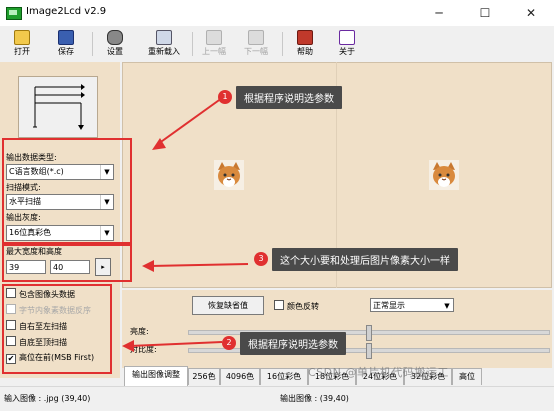 The width and height of the screenshot is (554, 411). I want to click on input-image-thumbnail, so click(229, 175).